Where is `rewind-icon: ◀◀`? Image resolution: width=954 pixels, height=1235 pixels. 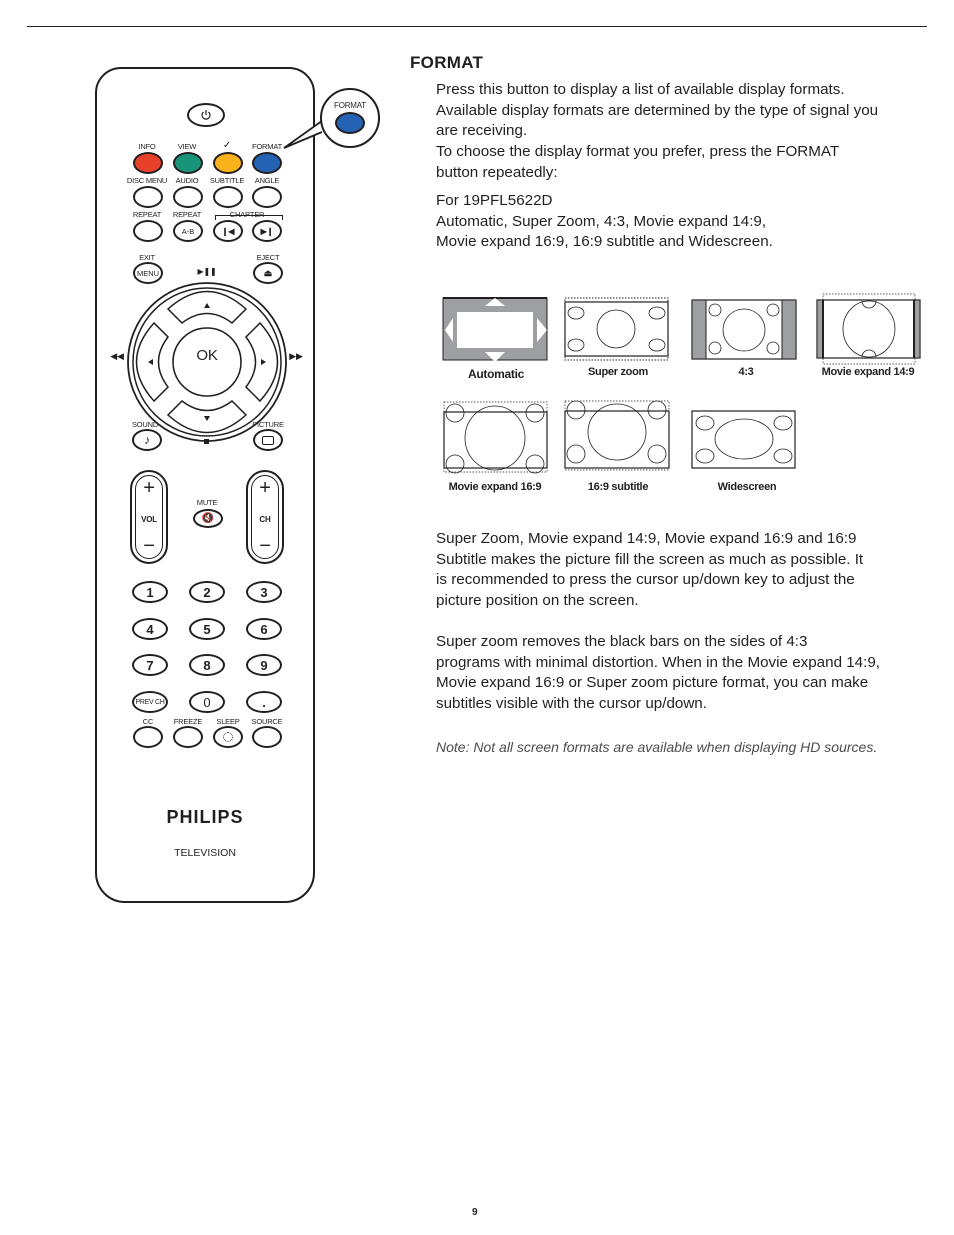
rewind-icon: ◀◀ is located at coordinates (117, 356).